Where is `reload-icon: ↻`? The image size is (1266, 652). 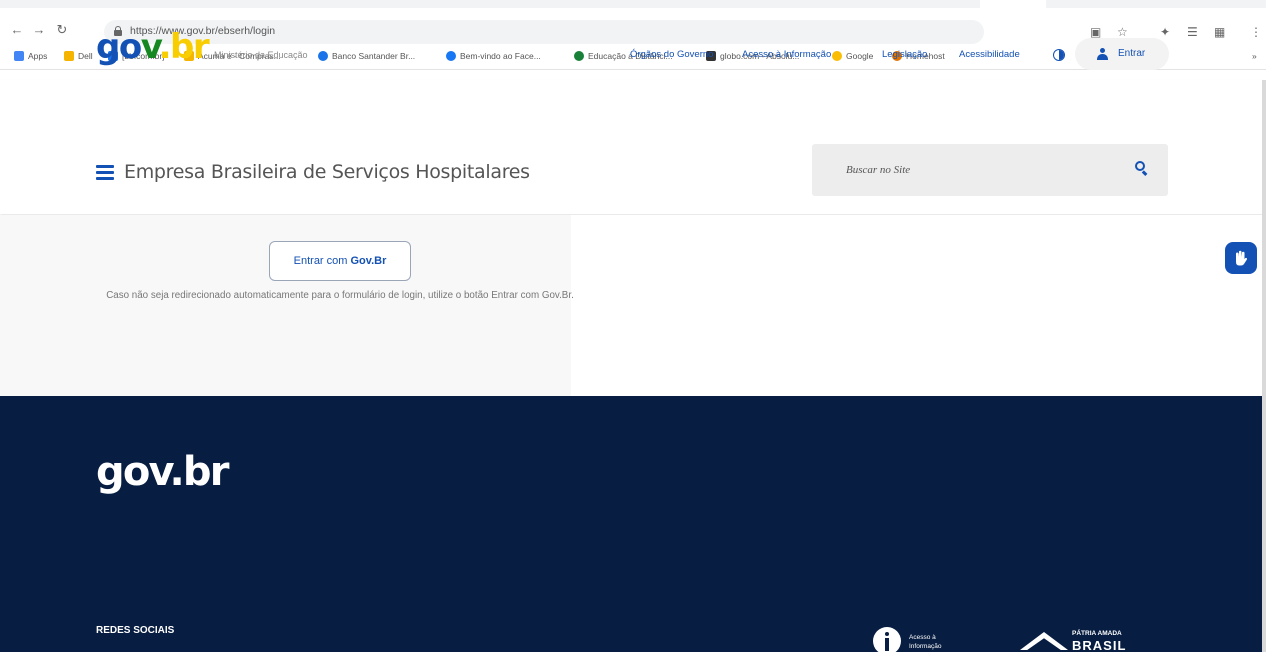 reload-icon: ↻ is located at coordinates (62, 30).